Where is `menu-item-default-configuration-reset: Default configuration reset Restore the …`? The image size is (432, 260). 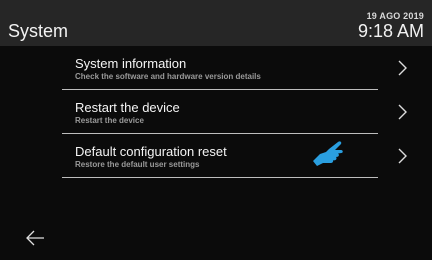 menu-item-default-configuration-reset: Default configuration reset Restore the … is located at coordinates (247, 156).